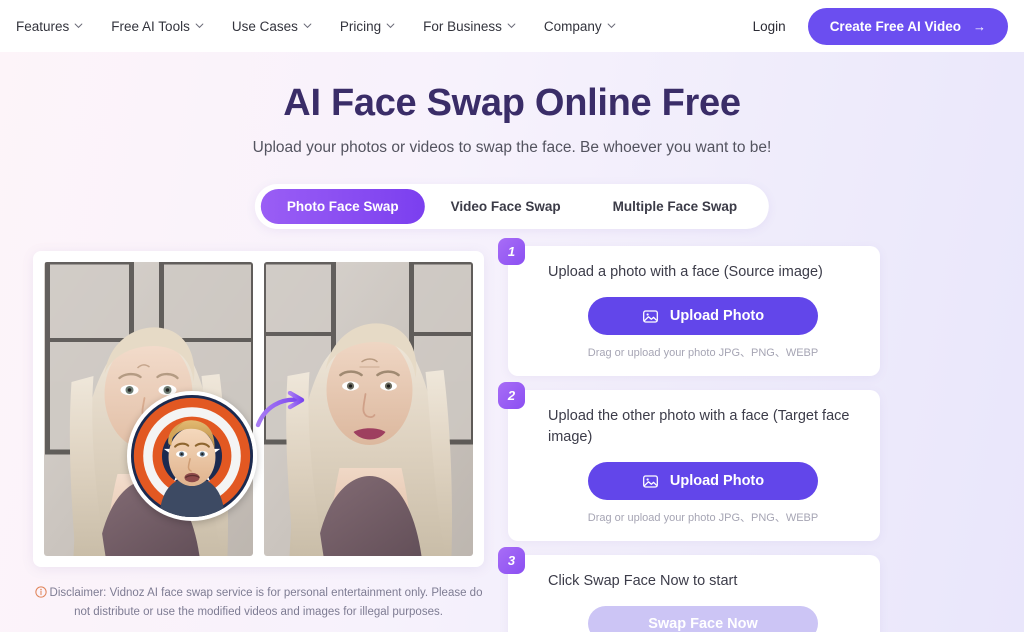  Describe the element at coordinates (43, 26) in the screenshot. I see `nav-item-label: Features` at that location.